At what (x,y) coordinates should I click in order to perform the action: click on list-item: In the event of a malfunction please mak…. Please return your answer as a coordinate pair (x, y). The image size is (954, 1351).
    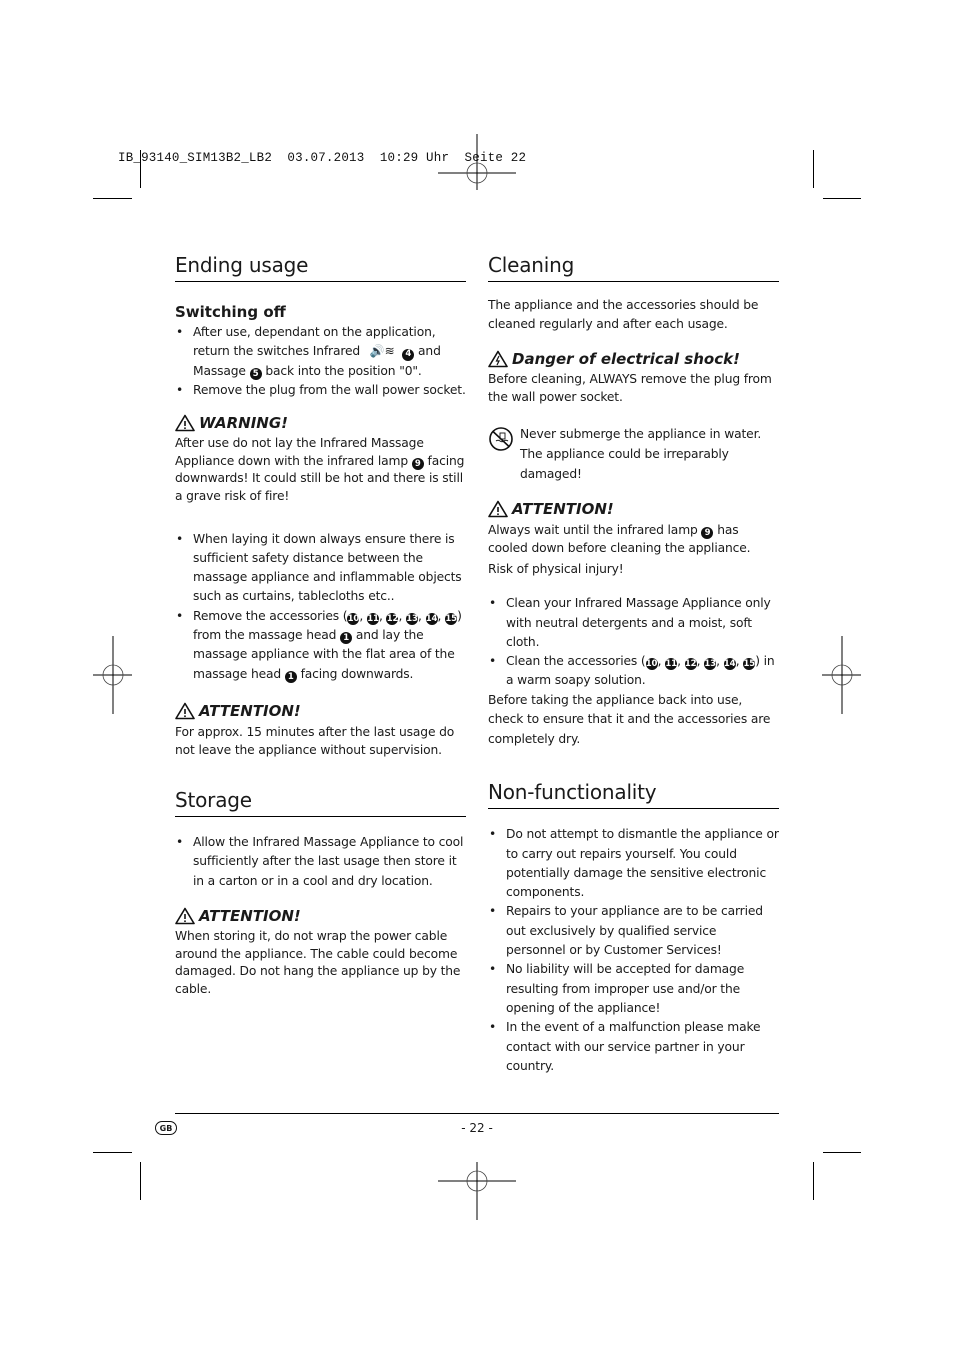
    Looking at the image, I should click on (633, 1047).